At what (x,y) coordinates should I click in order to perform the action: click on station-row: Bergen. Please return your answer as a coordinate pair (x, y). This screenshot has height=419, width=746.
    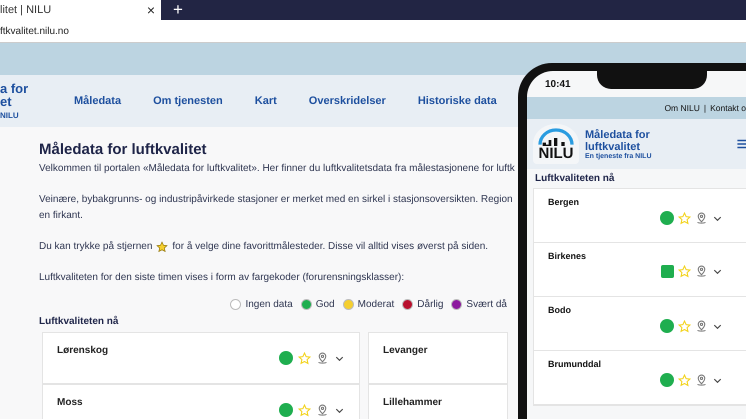
    Looking at the image, I should click on (640, 216).